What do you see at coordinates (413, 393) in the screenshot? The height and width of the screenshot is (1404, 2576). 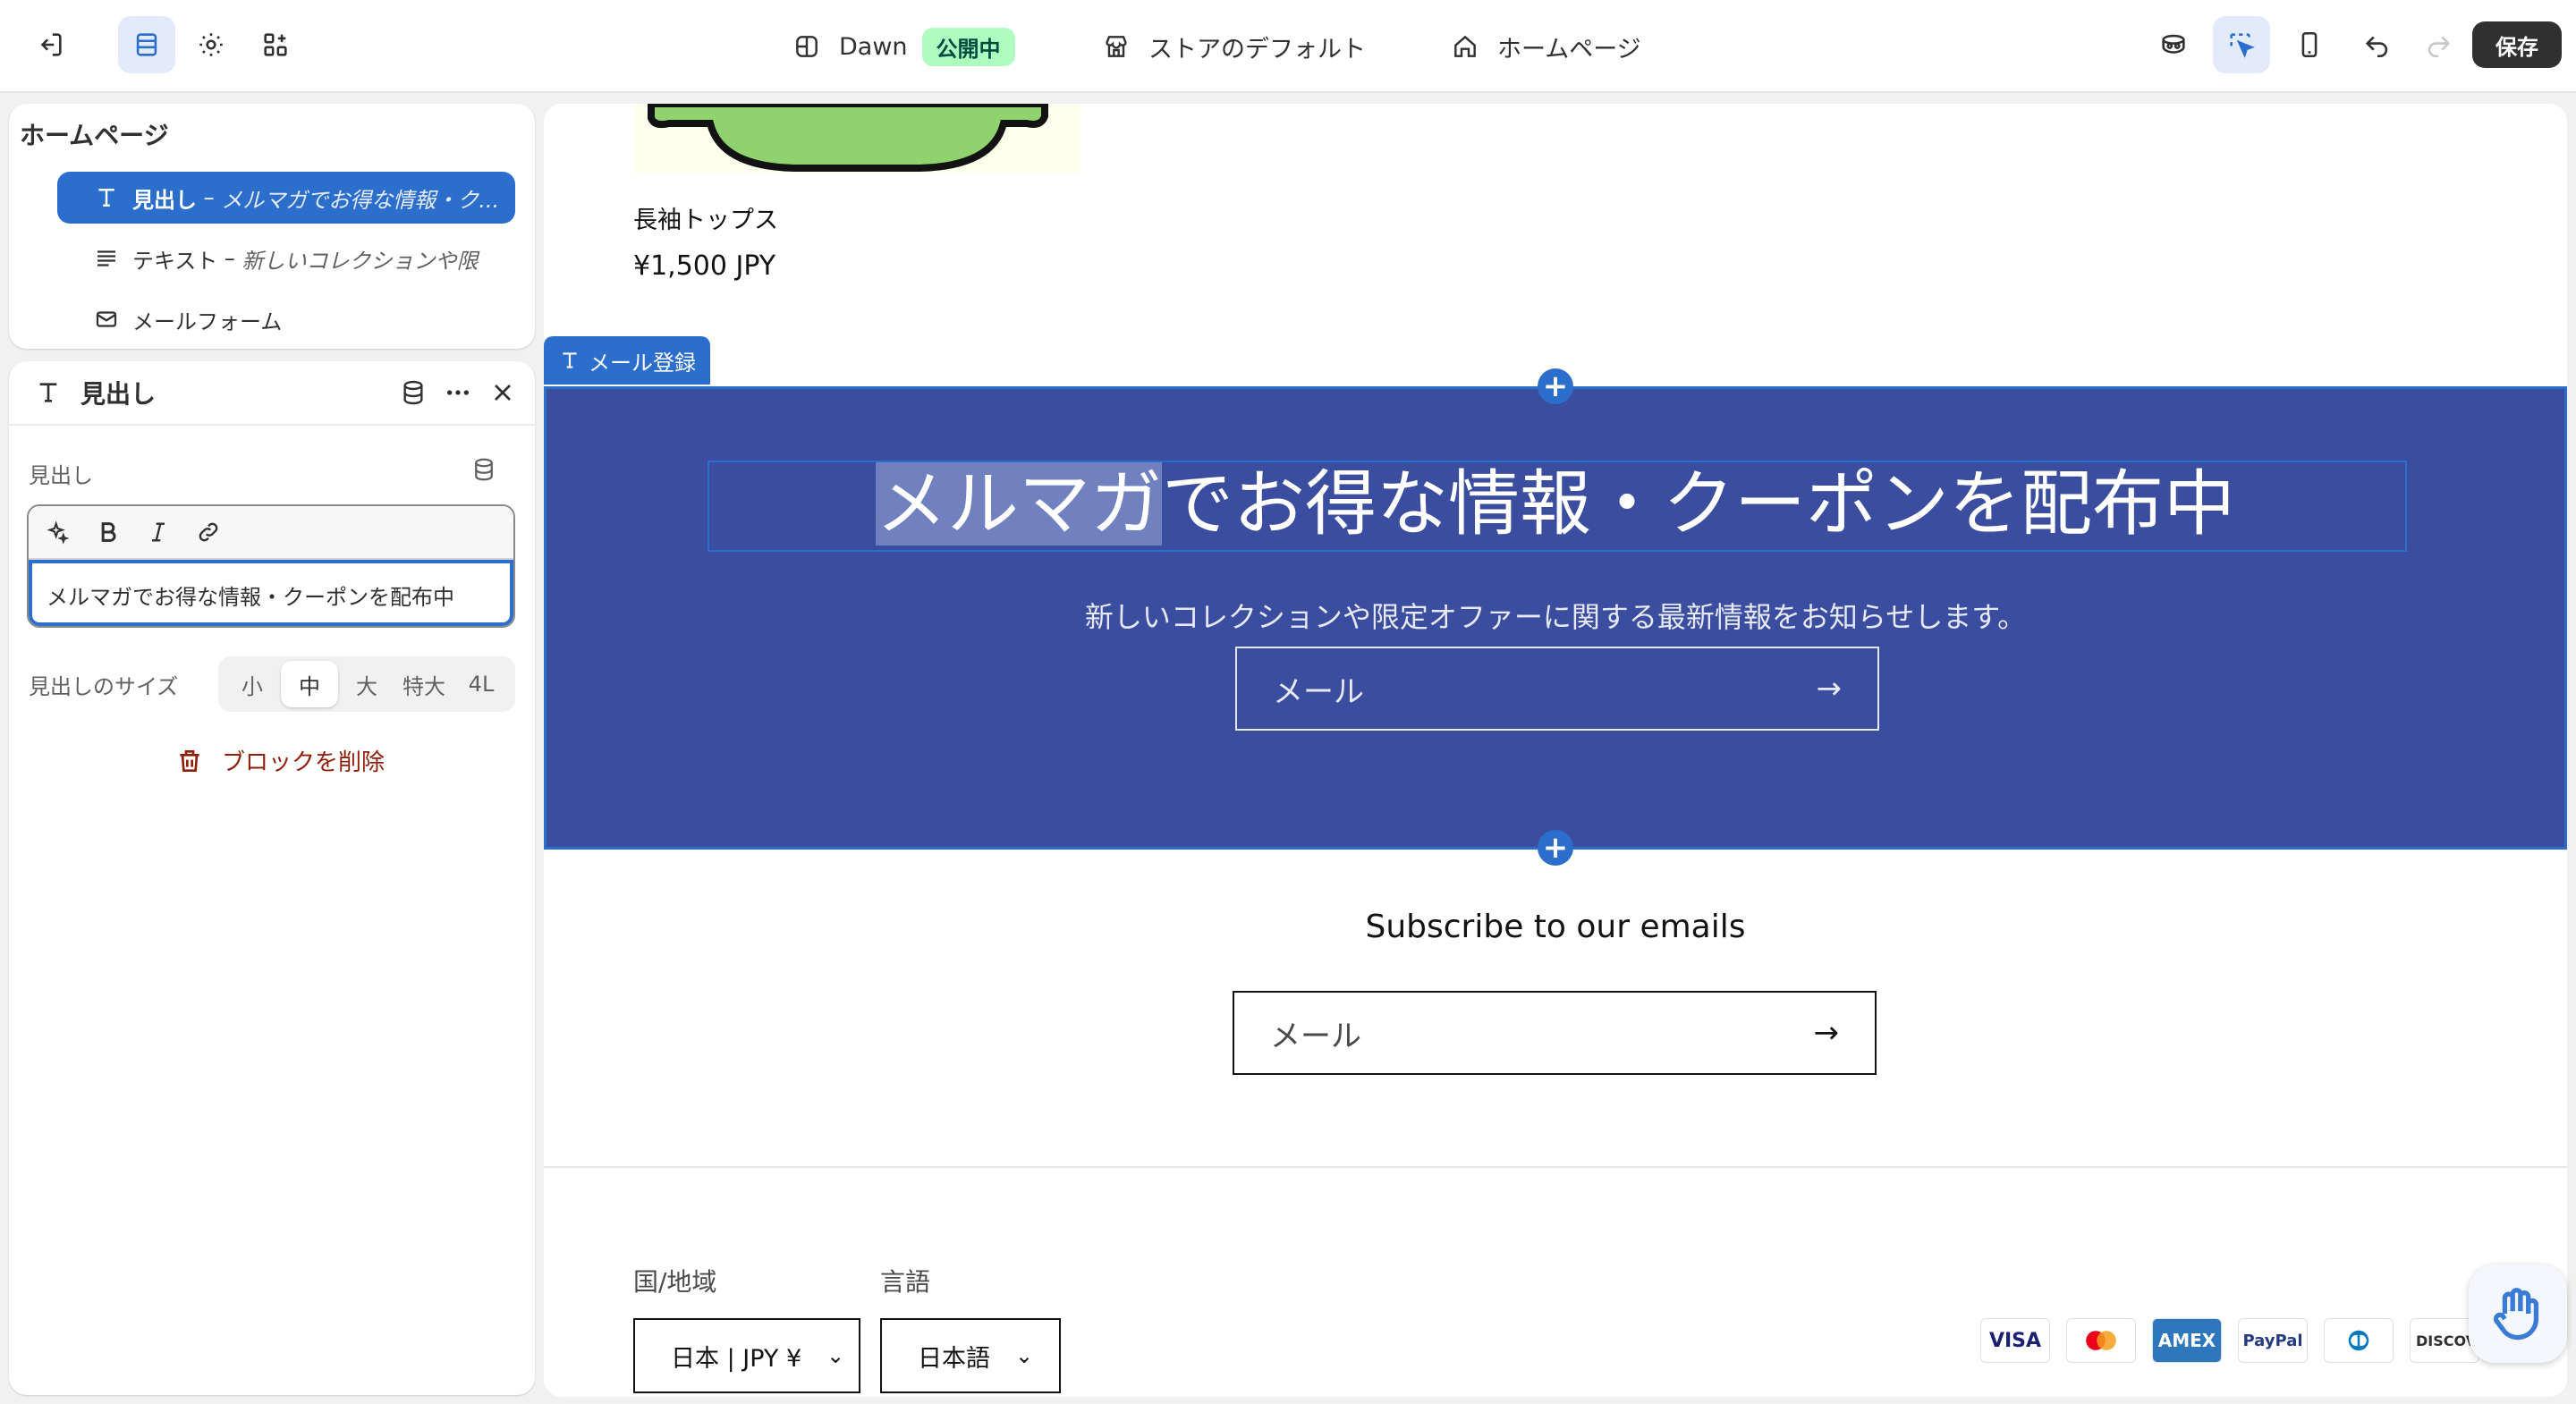 I see `dynamic-source-button` at bounding box center [413, 393].